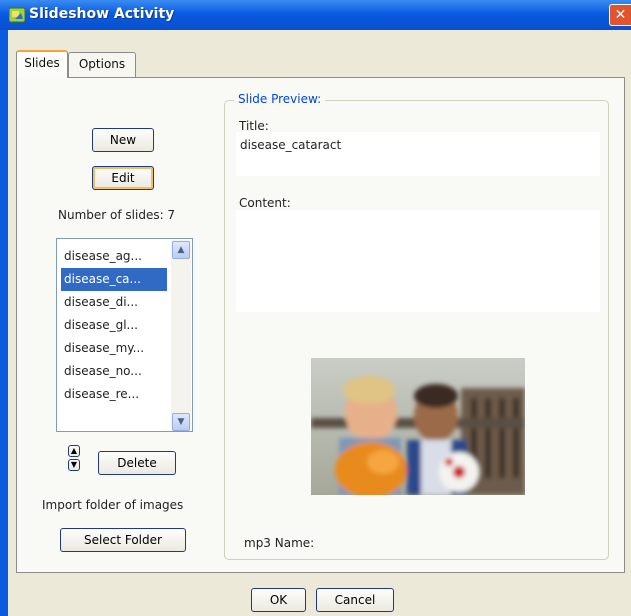 The image size is (631, 616). I want to click on content-label: Content:, so click(265, 203).